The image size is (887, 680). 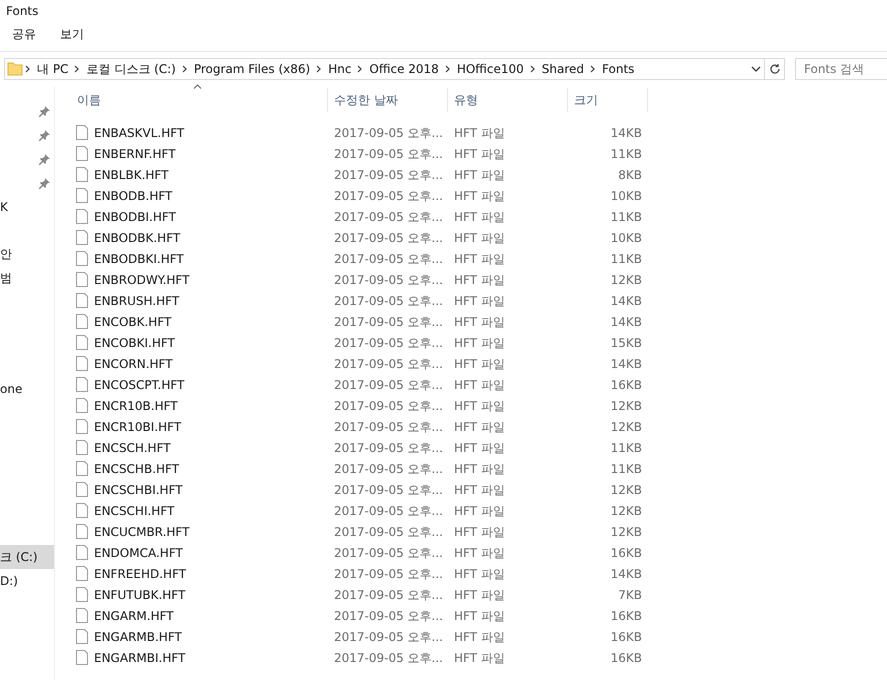 What do you see at coordinates (27, 254) in the screenshot?
I see `sidebar-item: 안` at bounding box center [27, 254].